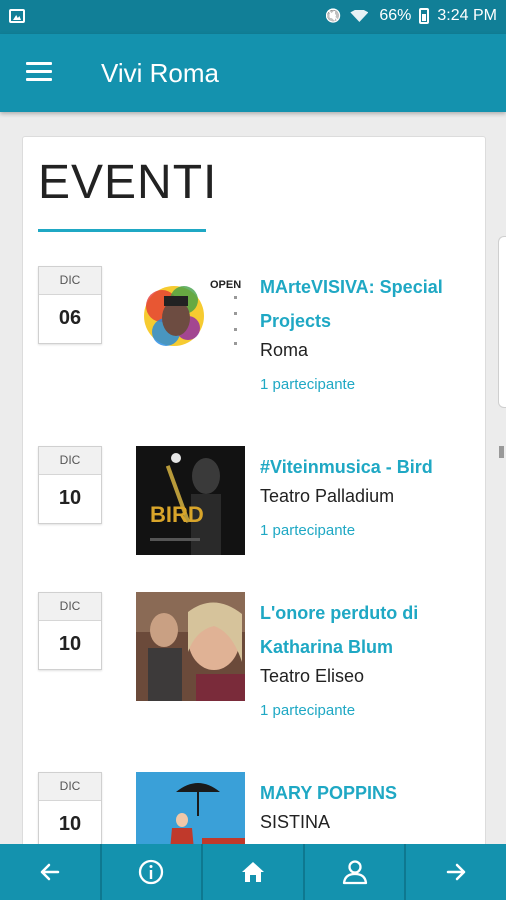  I want to click on info-icon, so click(151, 872).